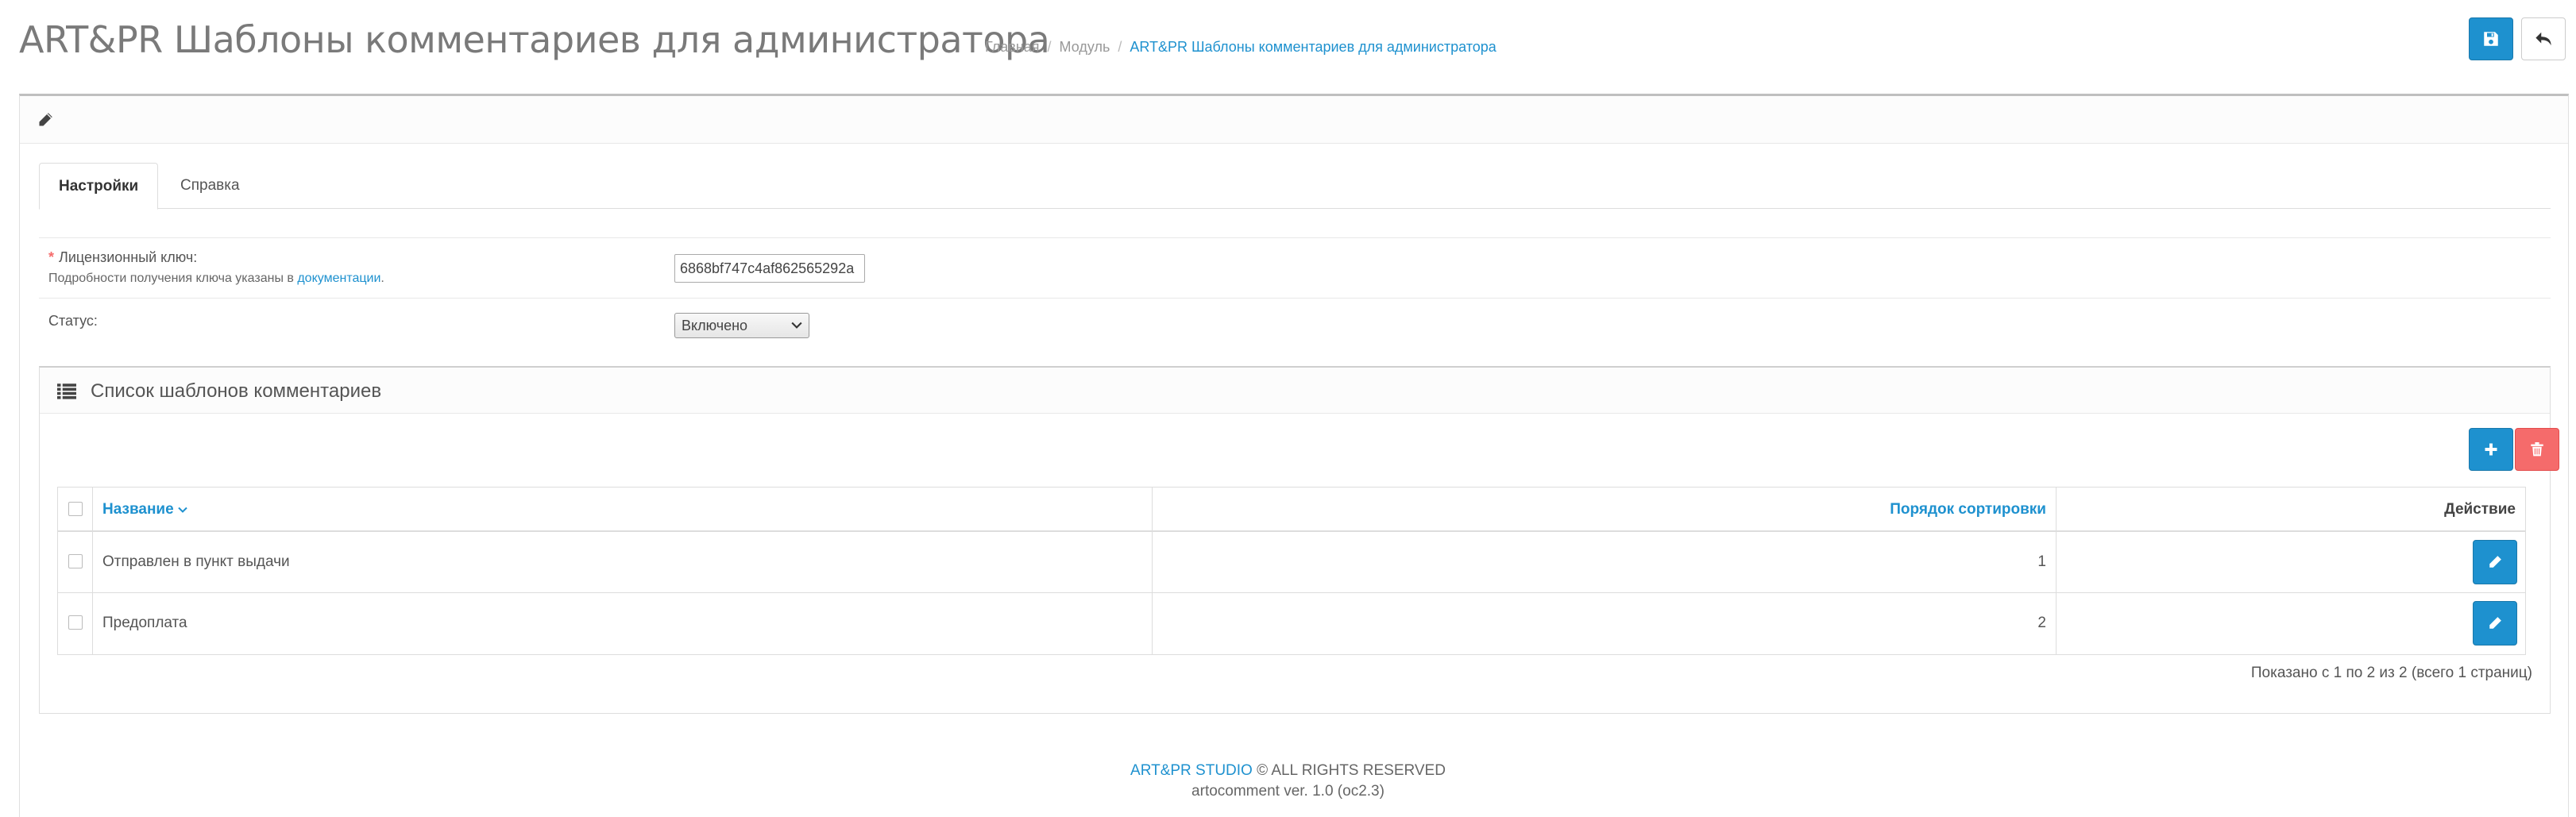 This screenshot has height=817, width=2576. I want to click on pagination-info: Показано с 1 по 2 из 2 (всего 1 страниц), so click(2391, 673).